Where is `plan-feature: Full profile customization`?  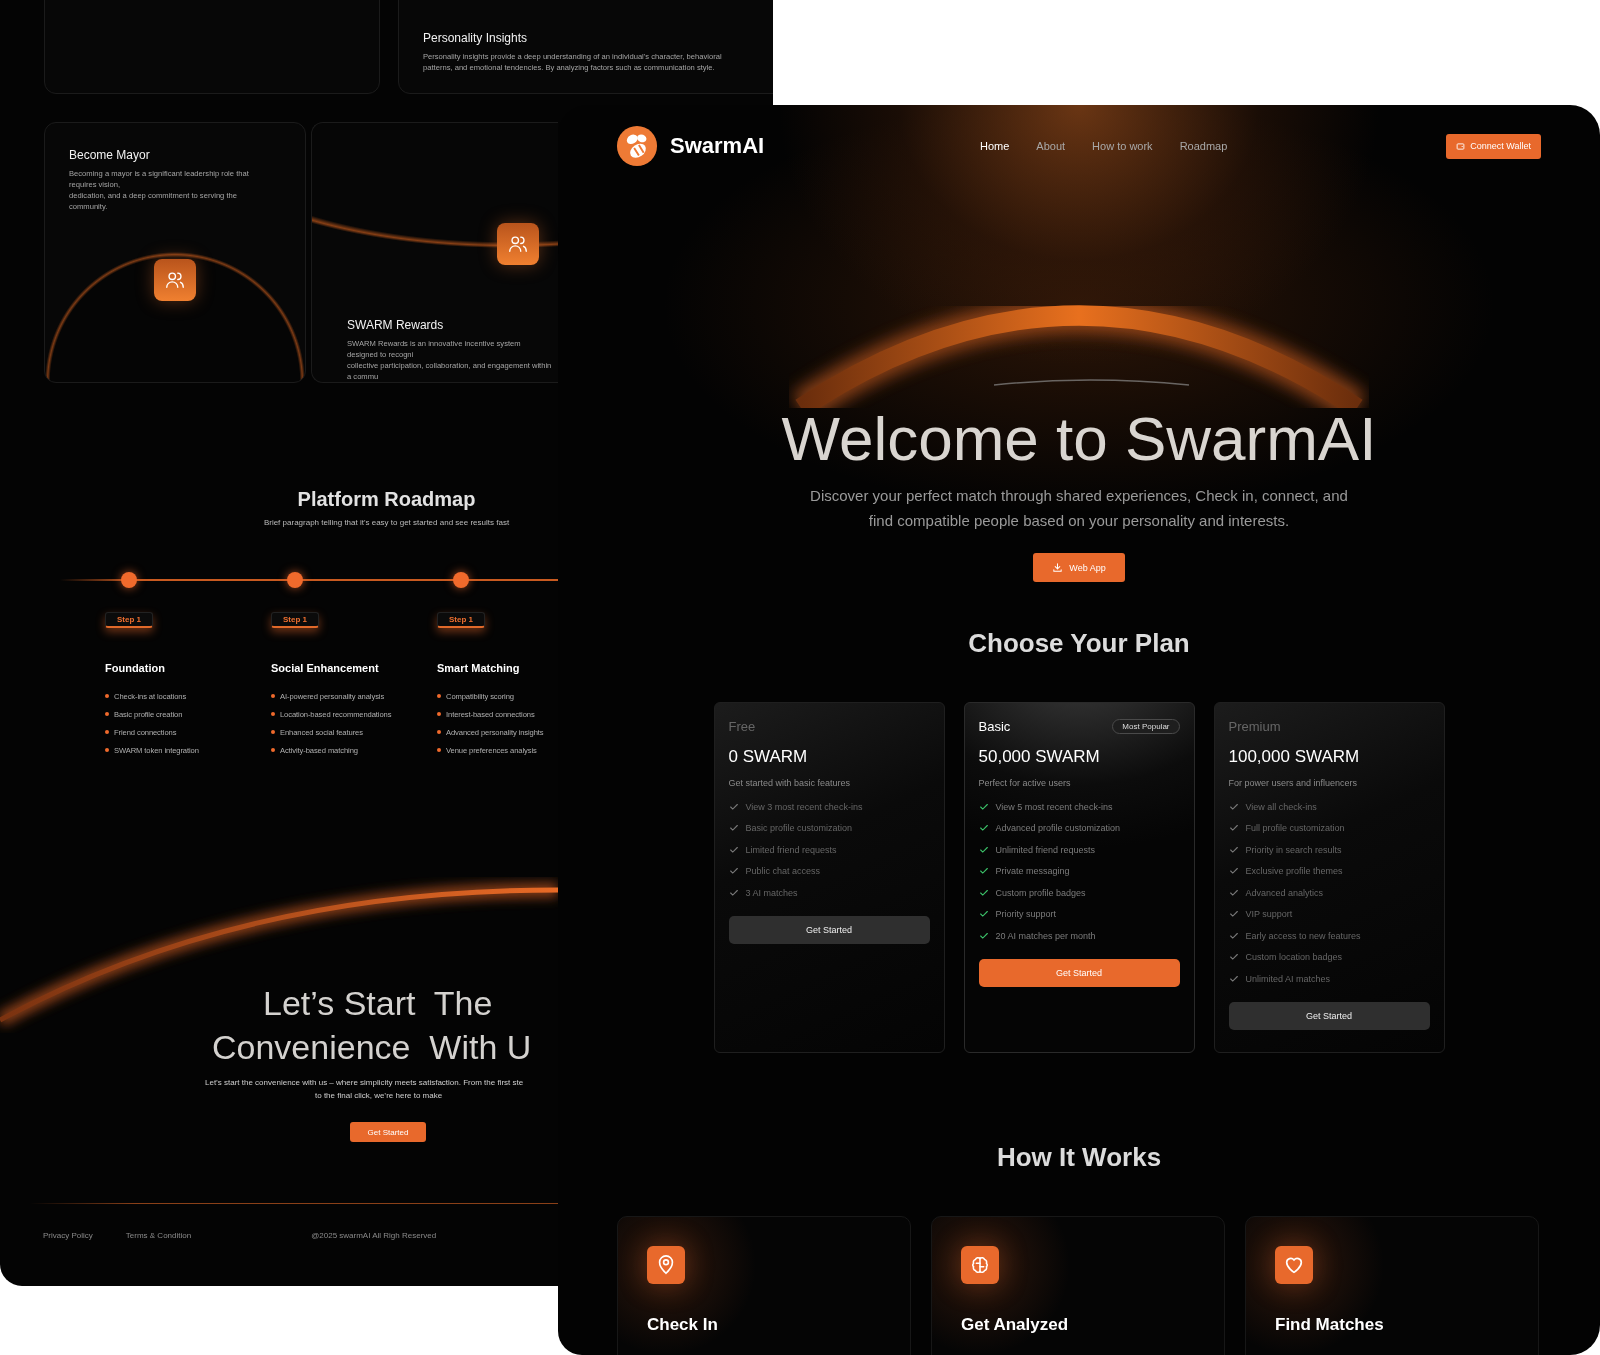
plan-feature: Full profile customization is located at coordinates (1295, 828).